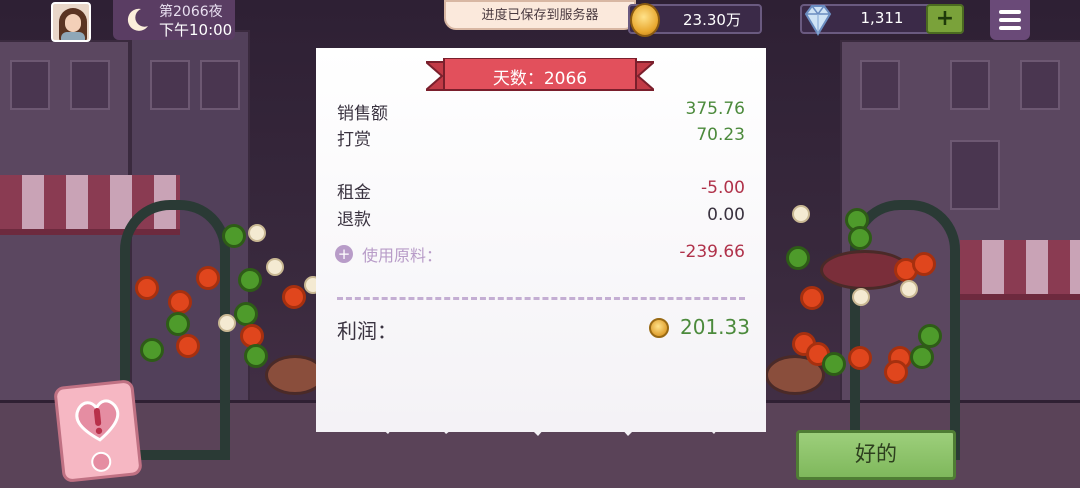 The height and width of the screenshot is (488, 1080). Describe the element at coordinates (715, 327) in the screenshot. I see `profit-value: 201.33` at that location.